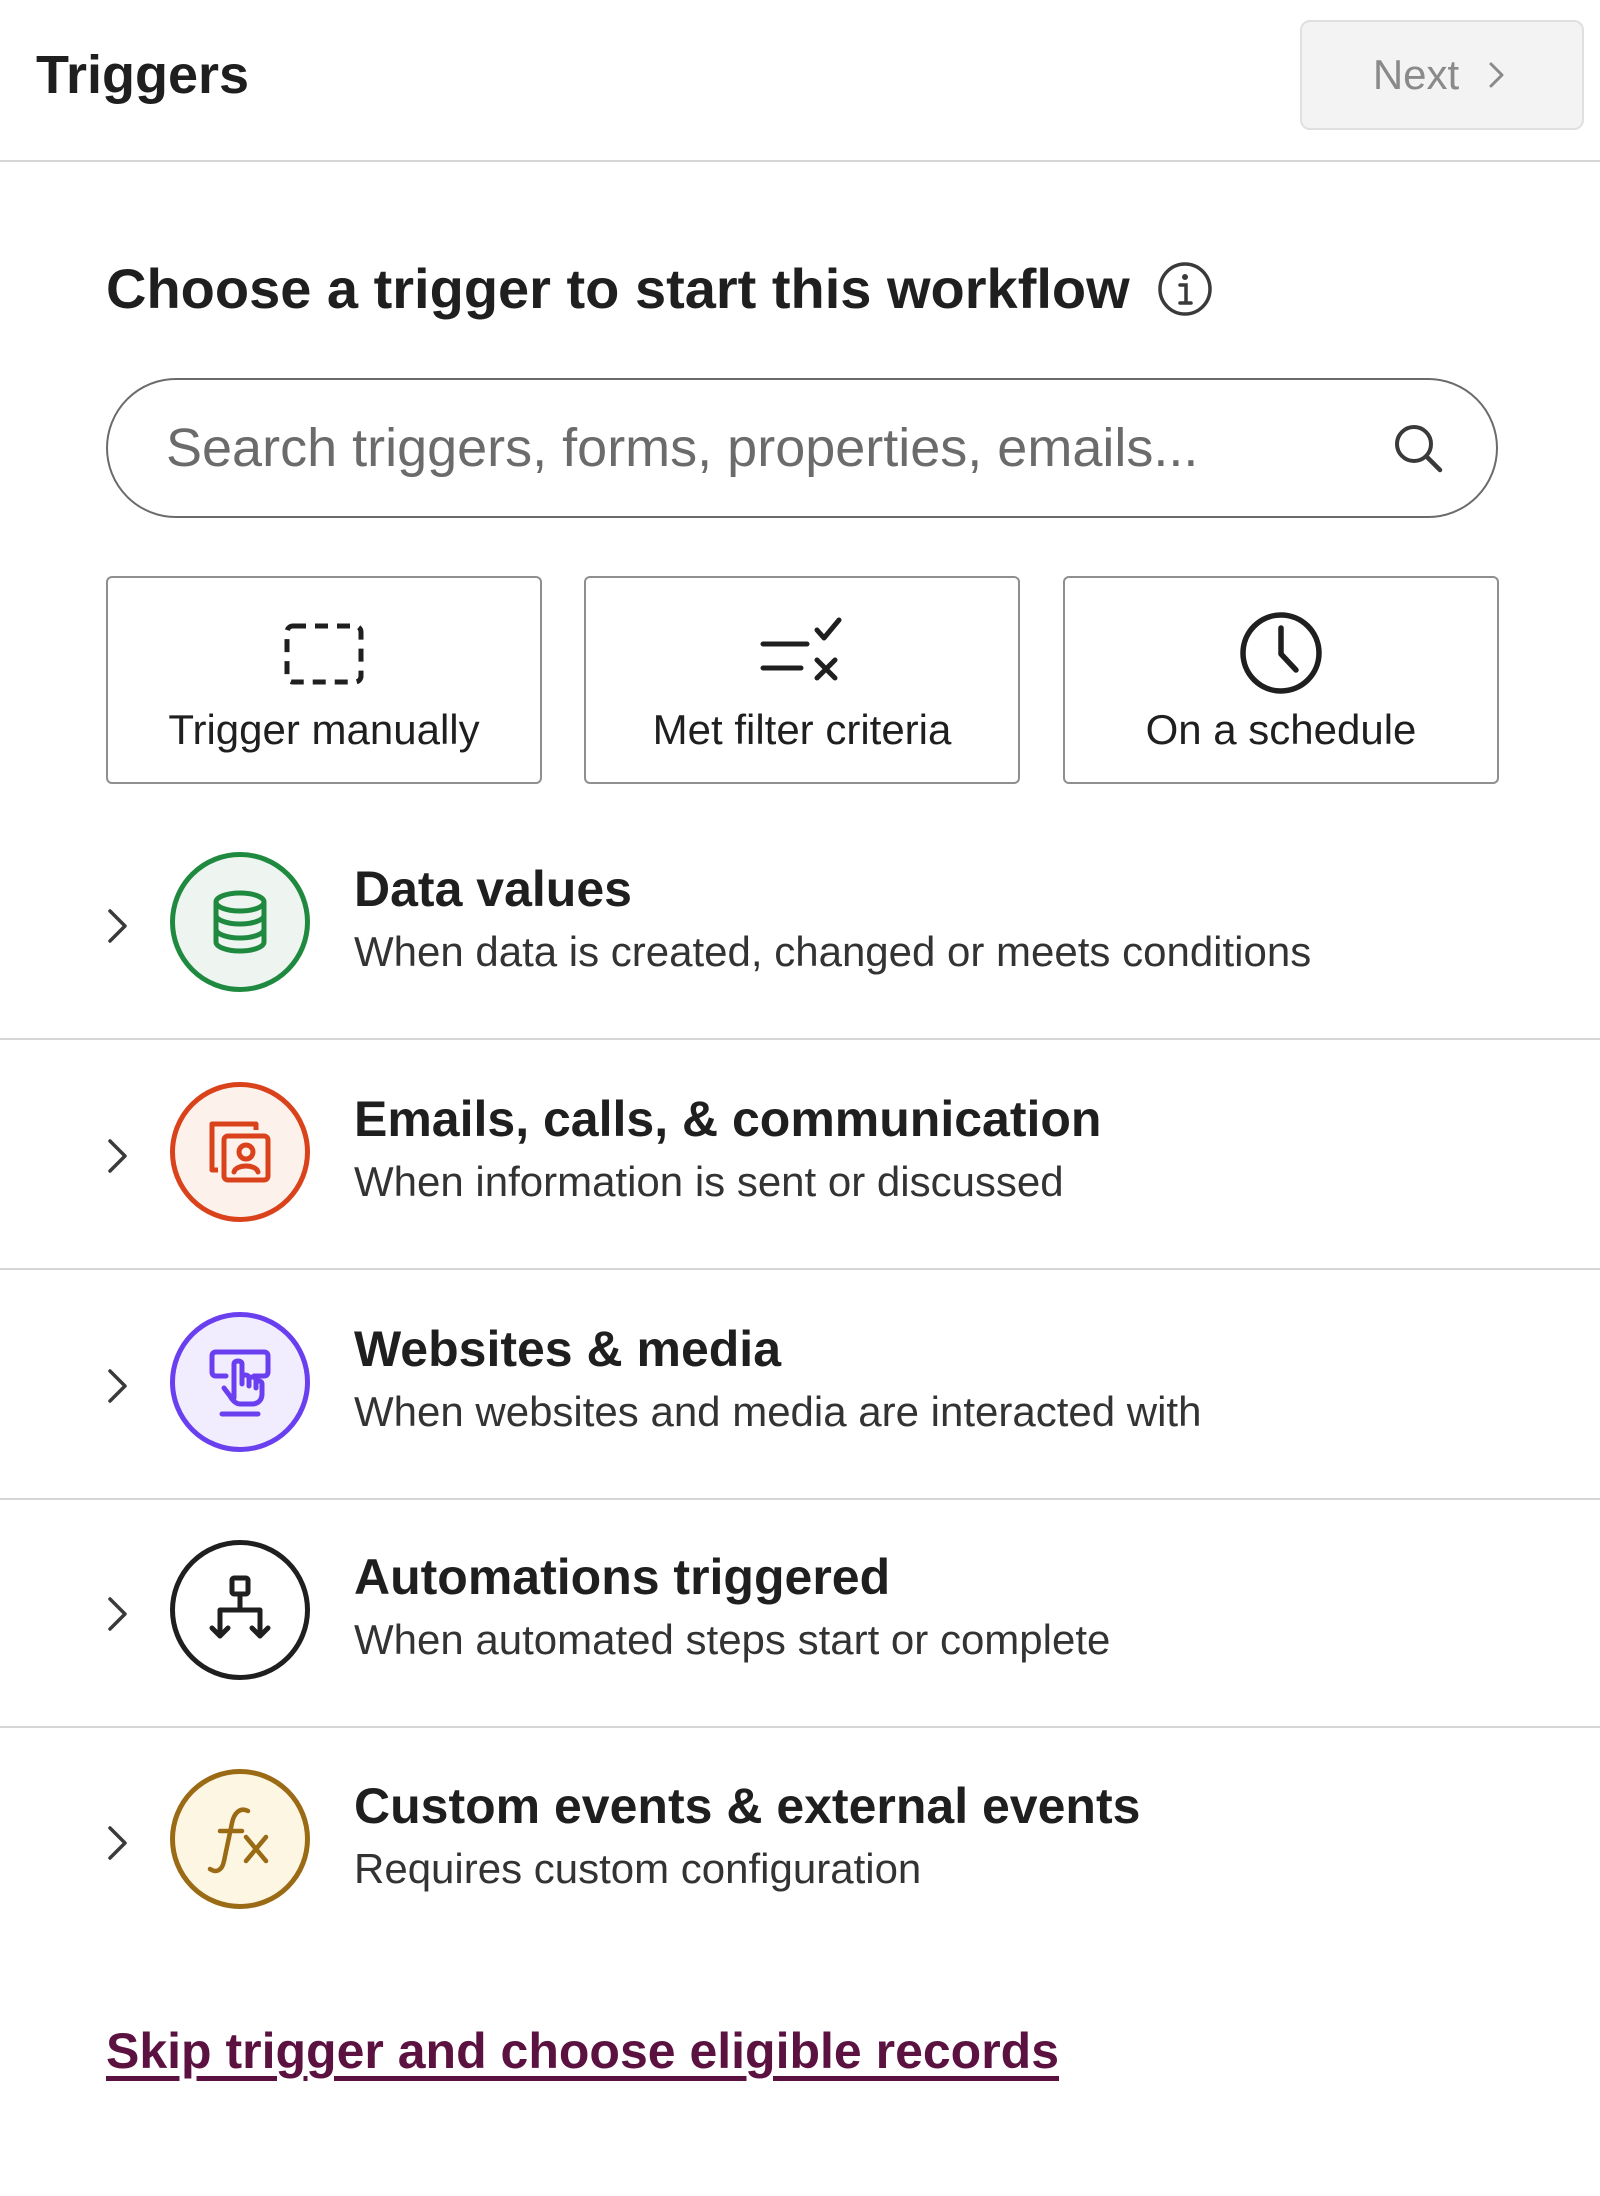  I want to click on category-title: Data values, so click(493, 889).